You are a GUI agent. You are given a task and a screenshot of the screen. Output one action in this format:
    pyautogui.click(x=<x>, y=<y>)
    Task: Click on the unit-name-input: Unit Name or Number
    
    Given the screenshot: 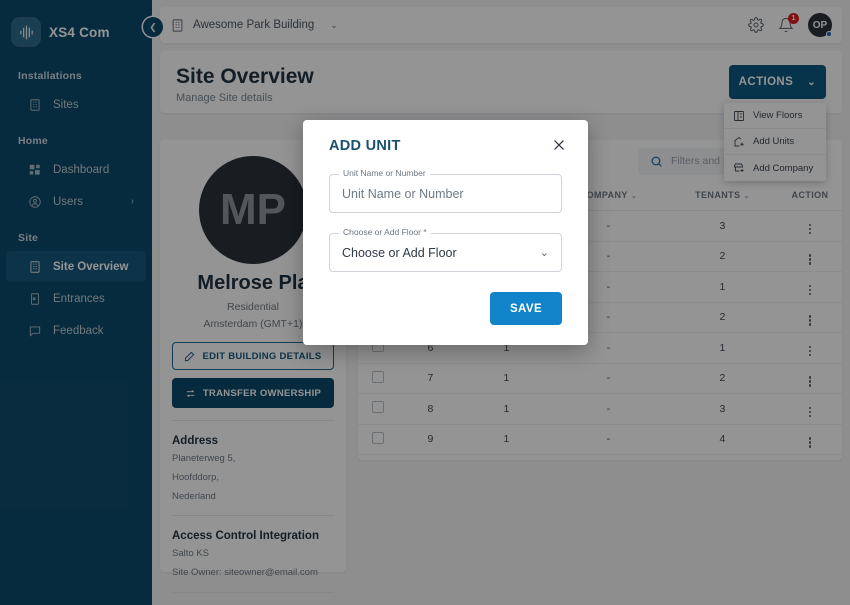 What is the action you would take?
    pyautogui.click(x=445, y=193)
    